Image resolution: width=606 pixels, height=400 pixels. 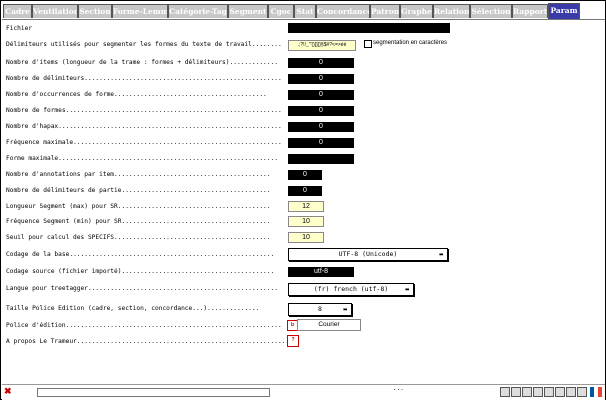 I want to click on segmentation-caracteres-checkbox, so click(x=368, y=44).